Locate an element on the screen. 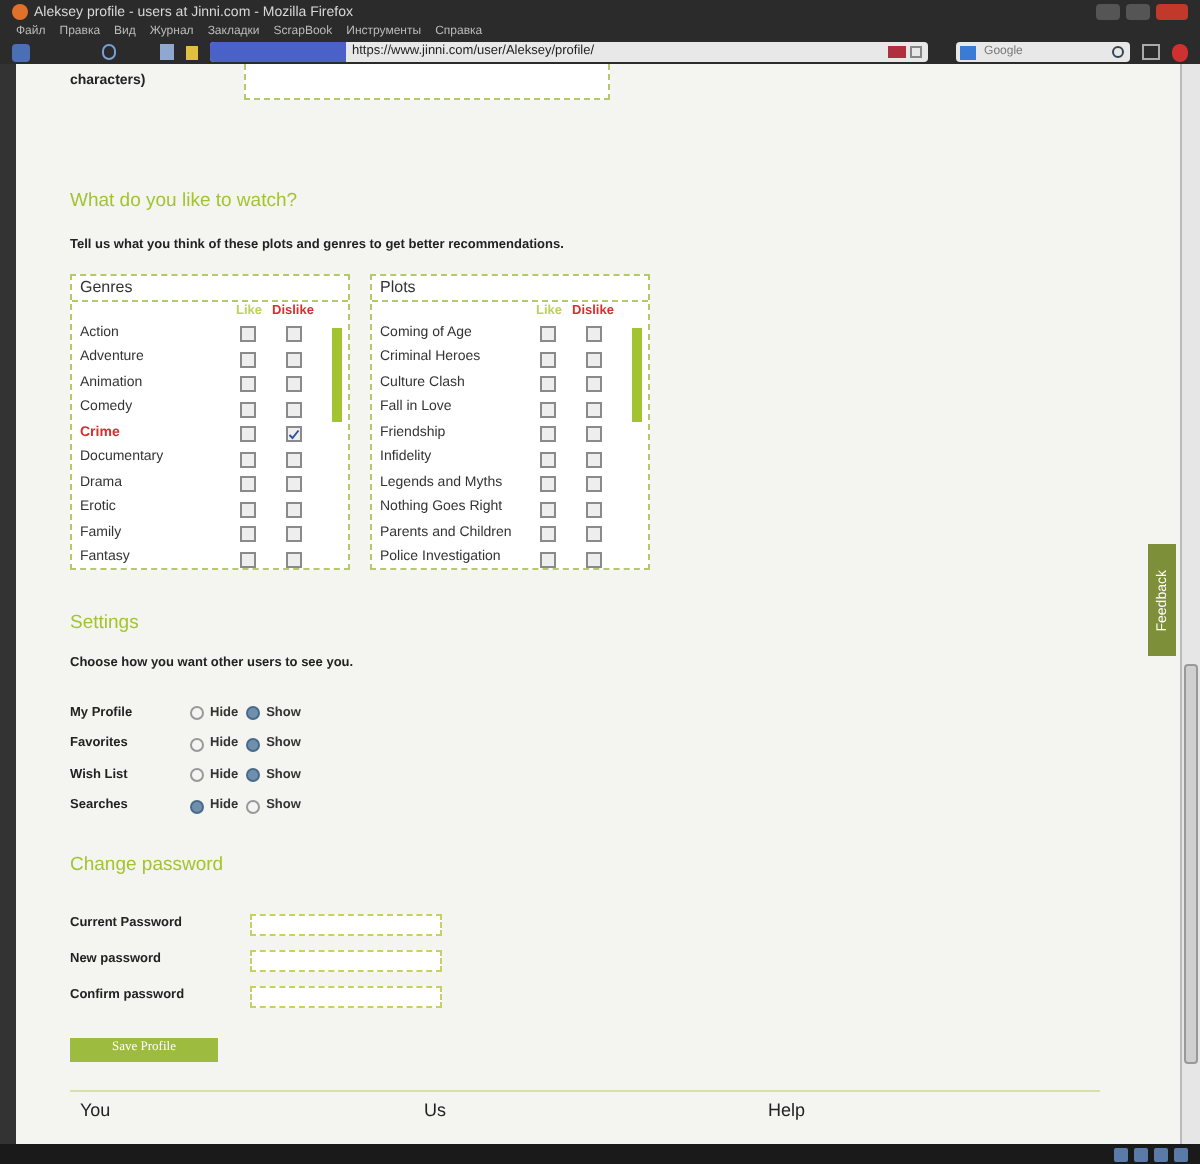 The image size is (1200, 1164). site-identity-badge is located at coordinates (278, 52).